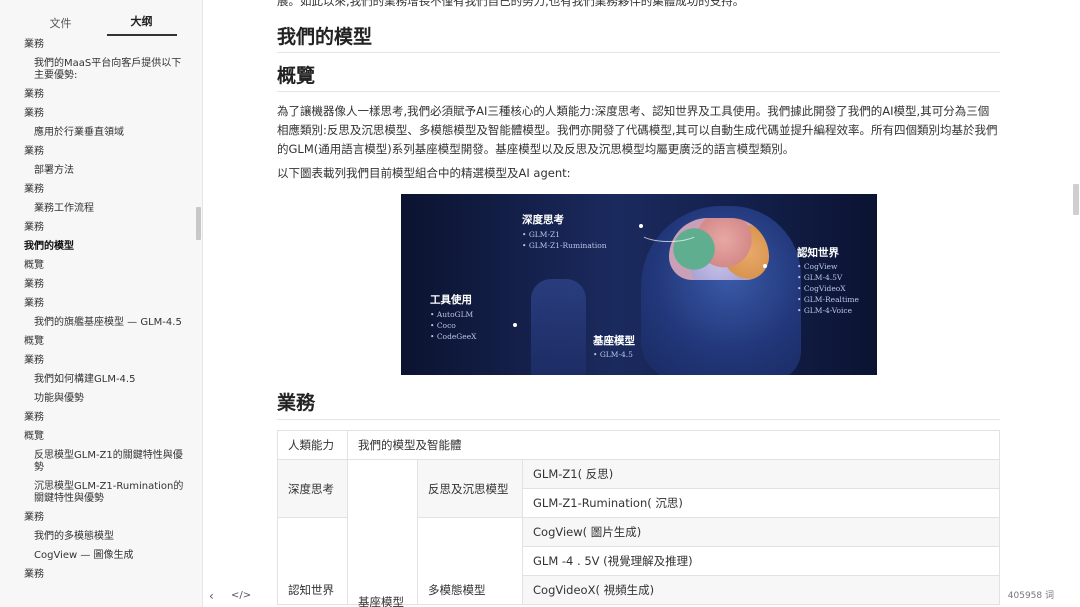 This screenshot has width=1080, height=607. What do you see at coordinates (1030, 596) in the screenshot?
I see `word-count: 405958 词` at bounding box center [1030, 596].